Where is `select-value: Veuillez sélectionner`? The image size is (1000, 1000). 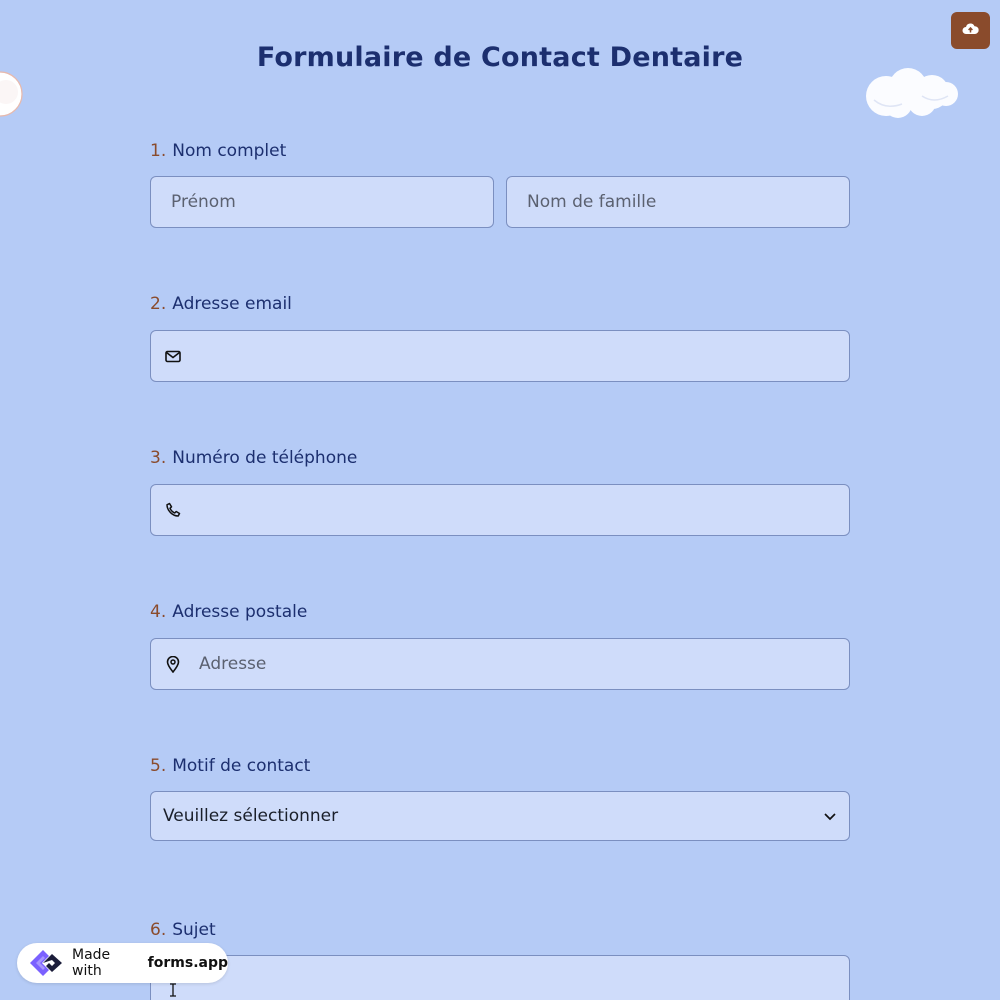
select-value: Veuillez sélectionner is located at coordinates (251, 816).